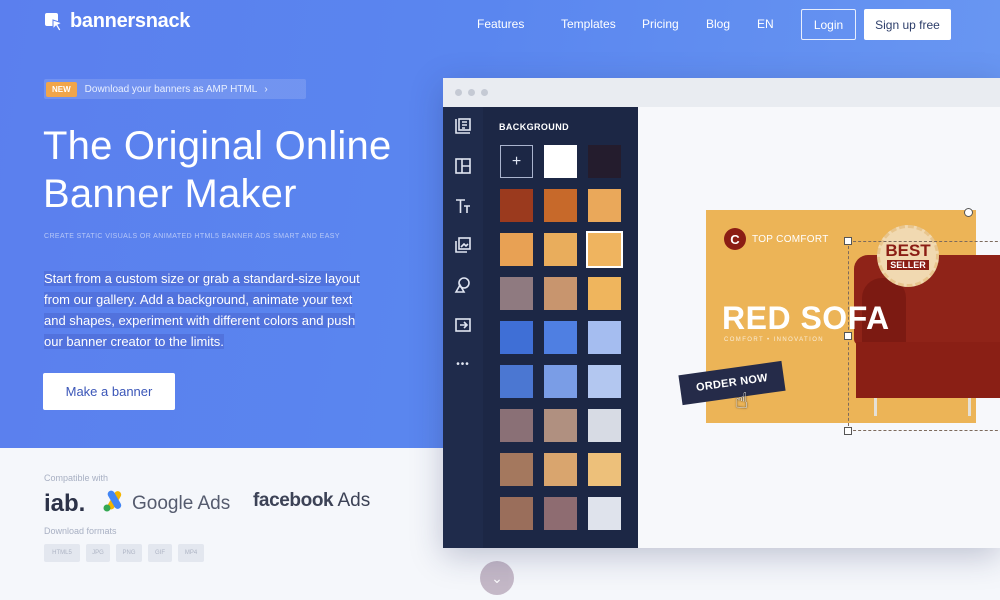 This screenshot has width=1000, height=600. I want to click on download-formats-label: Download formats, so click(80, 531).